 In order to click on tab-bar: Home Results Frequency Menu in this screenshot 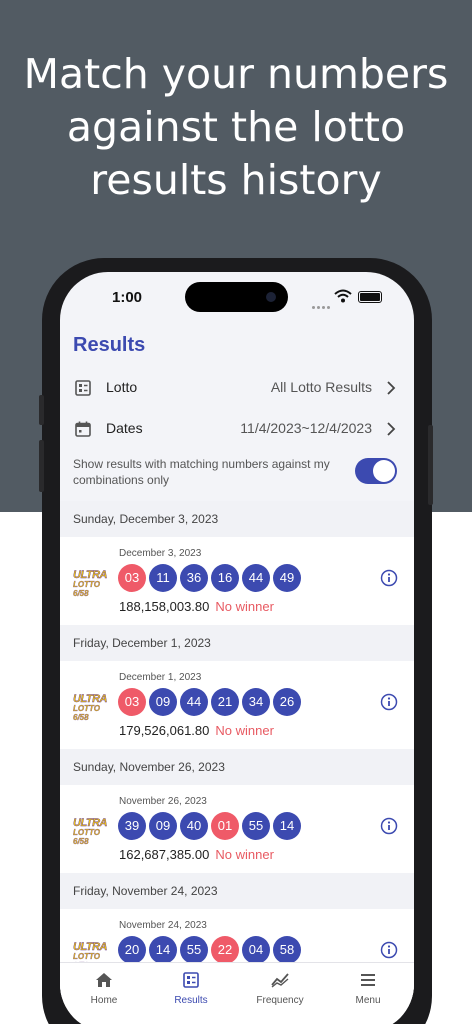, I will do `click(237, 993)`.